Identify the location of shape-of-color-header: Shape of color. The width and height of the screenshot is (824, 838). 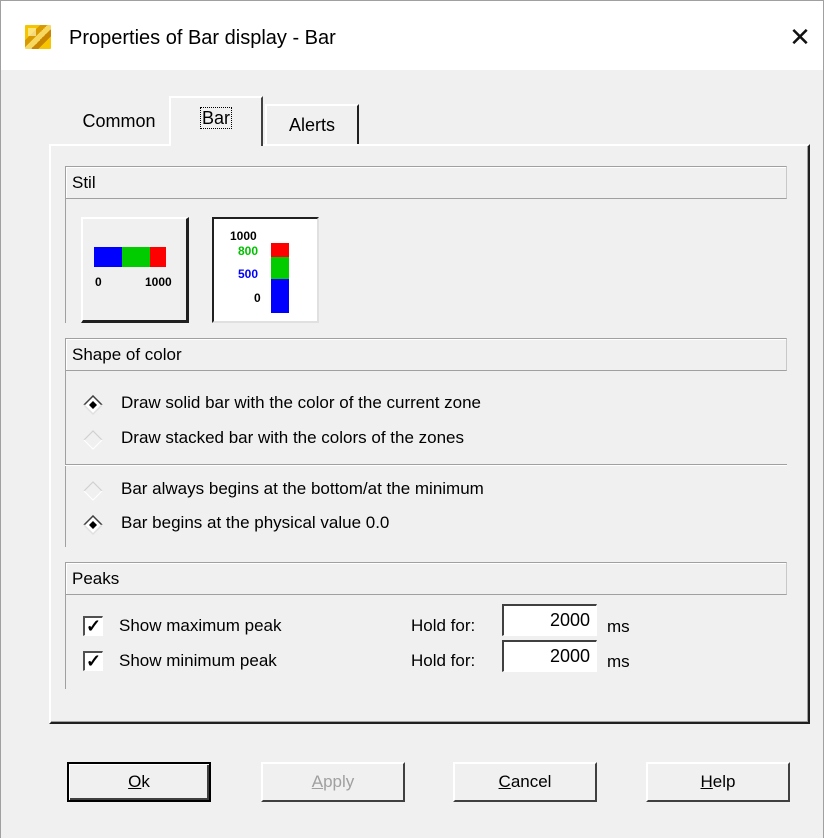
(426, 354).